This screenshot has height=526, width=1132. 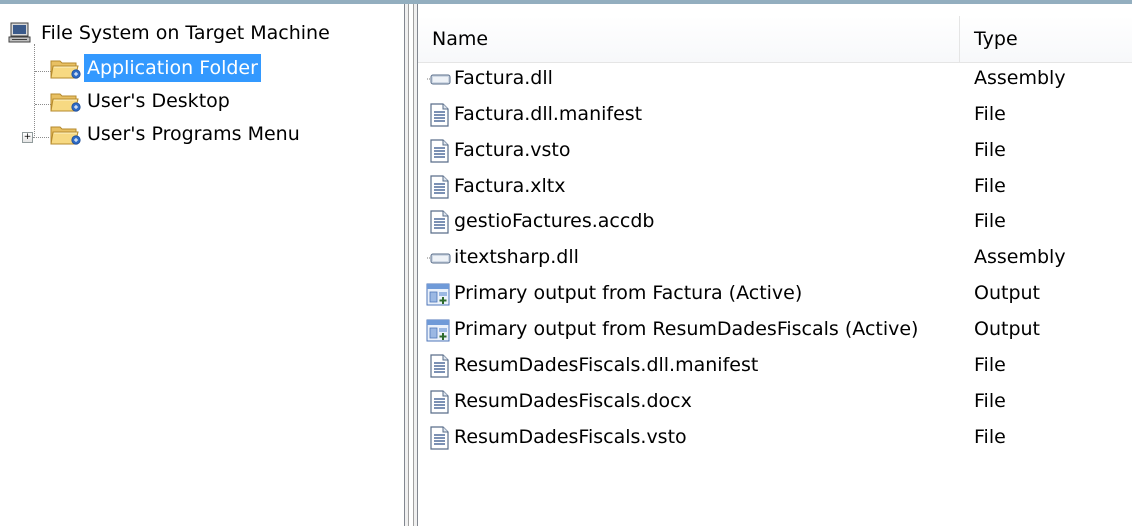 What do you see at coordinates (20, 33) in the screenshot?
I see `computer-icon` at bounding box center [20, 33].